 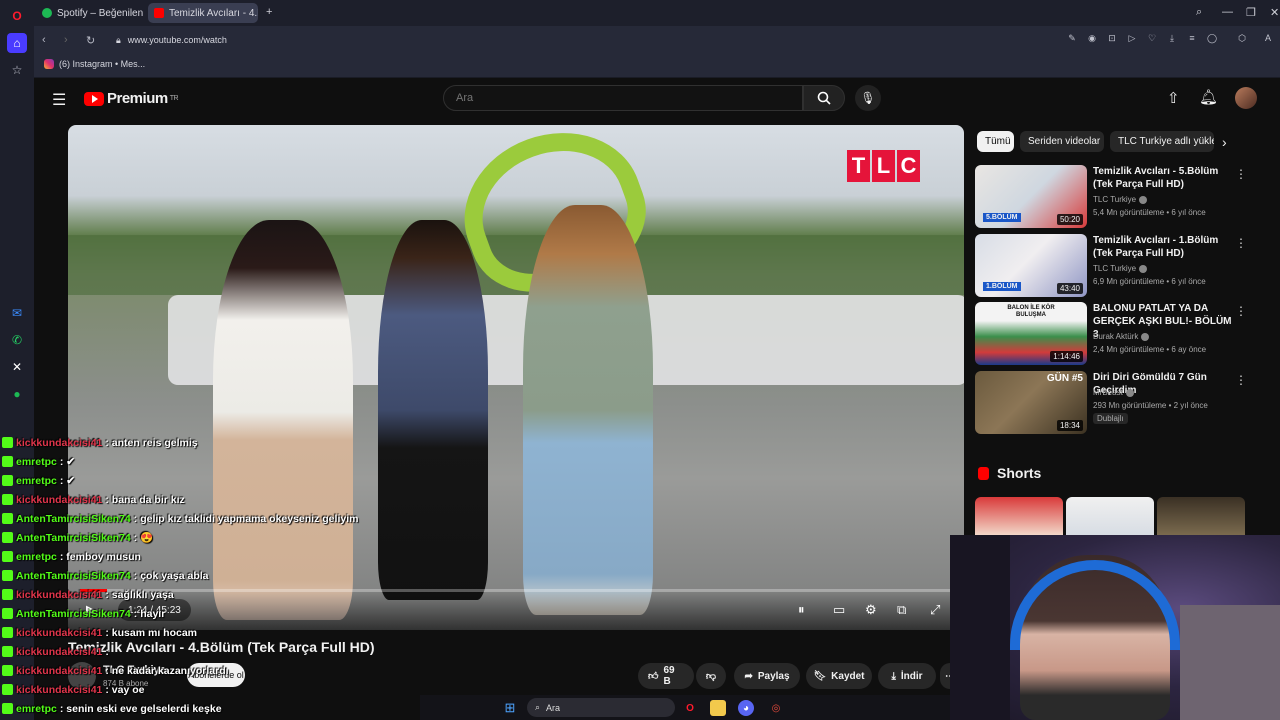 I want to click on search-tabs-icon: ⌕, so click(x=1199, y=12).